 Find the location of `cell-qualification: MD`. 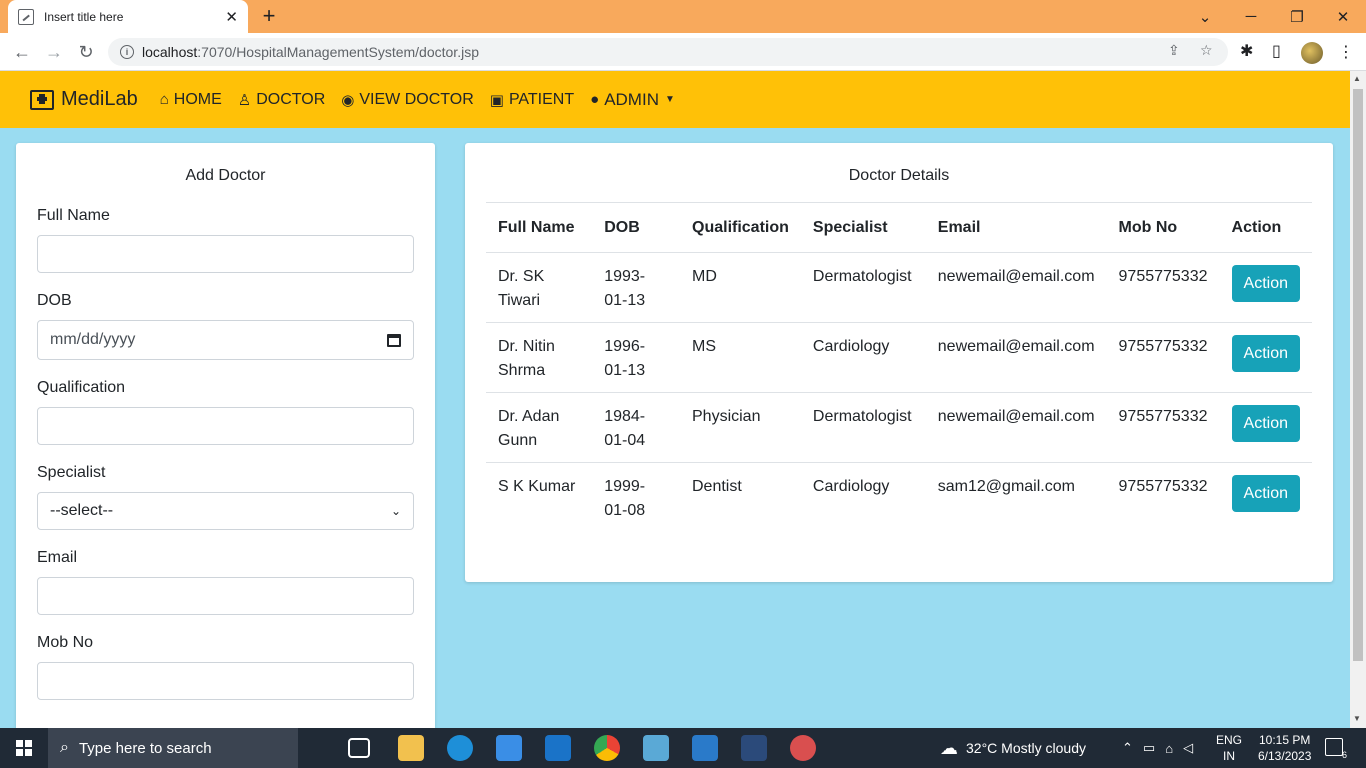

cell-qualification: MD is located at coordinates (740, 287).